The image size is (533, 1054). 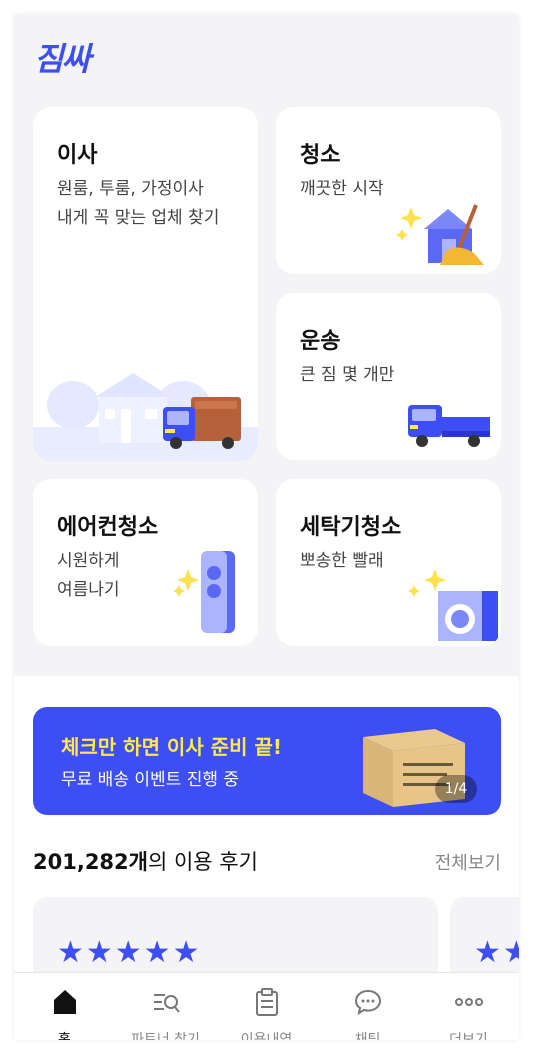 What do you see at coordinates (108, 527) in the screenshot?
I see `aircon-title: 에어컨청소` at bounding box center [108, 527].